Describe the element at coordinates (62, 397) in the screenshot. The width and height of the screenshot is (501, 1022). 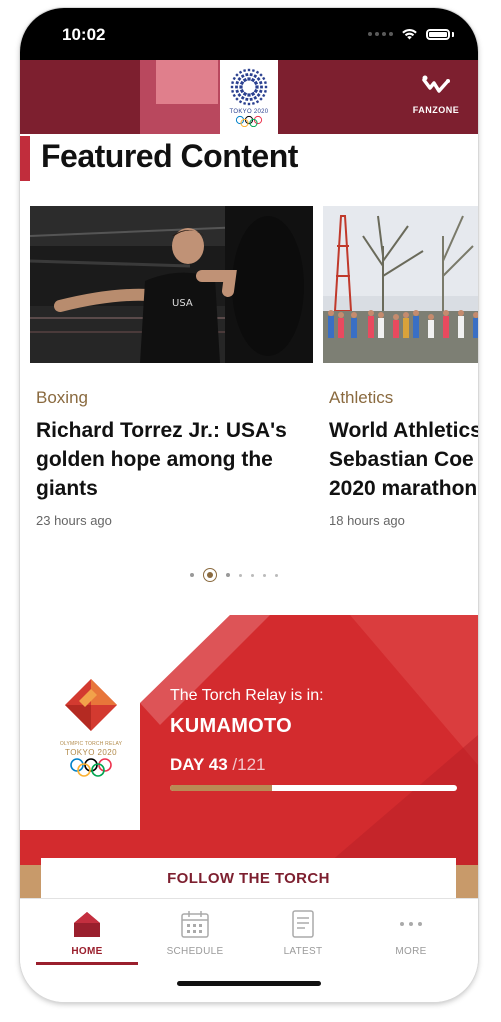
I see `card-category: Boxing` at that location.